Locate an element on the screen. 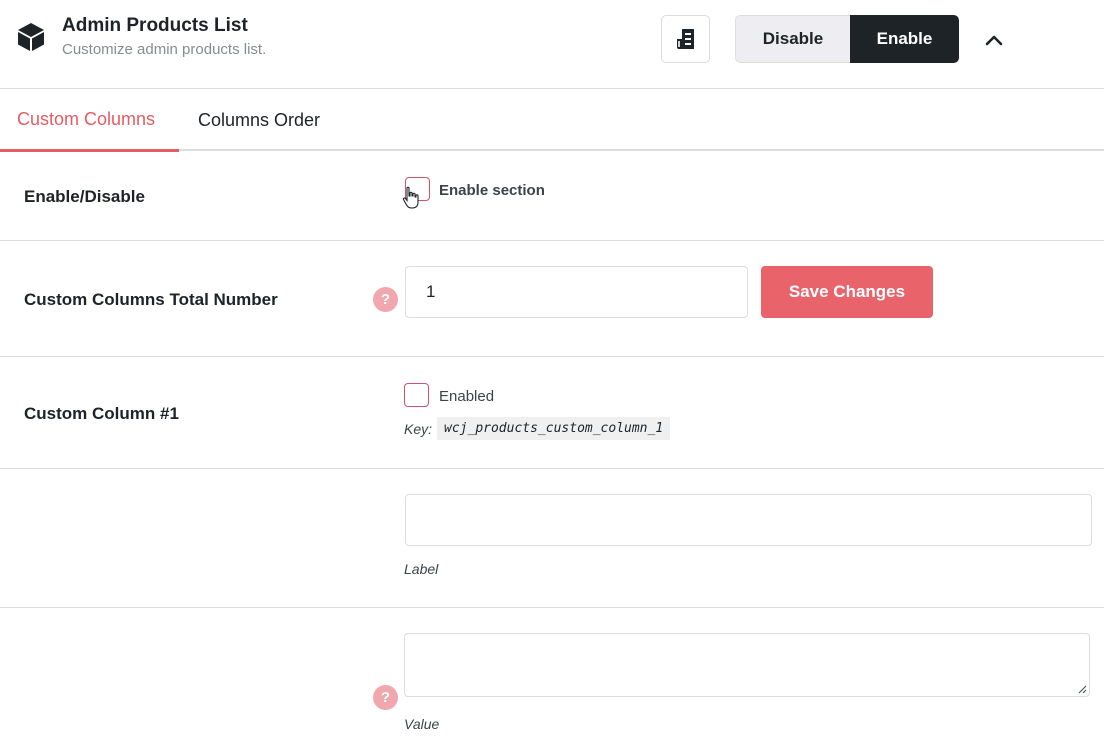 The height and width of the screenshot is (748, 1104). disable-button: Disable is located at coordinates (792, 39).